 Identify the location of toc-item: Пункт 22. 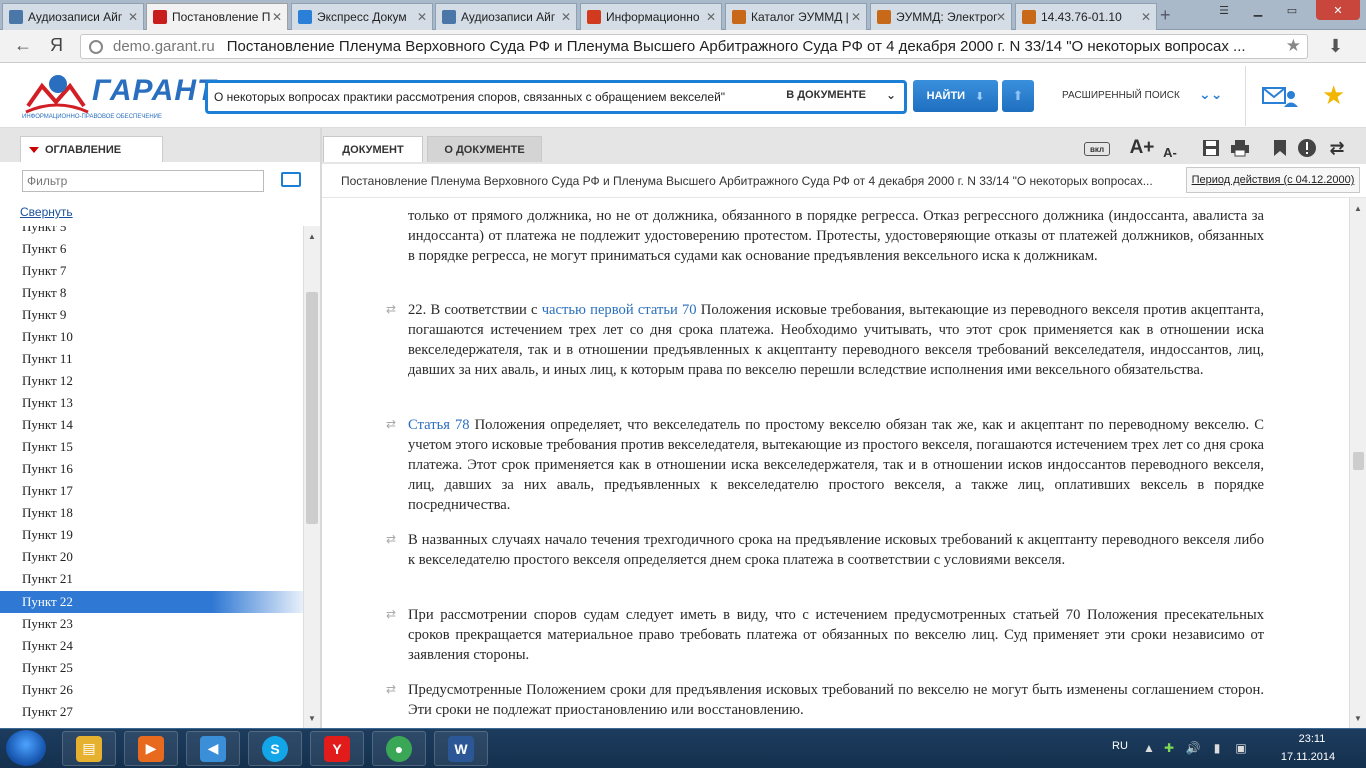
(151, 602).